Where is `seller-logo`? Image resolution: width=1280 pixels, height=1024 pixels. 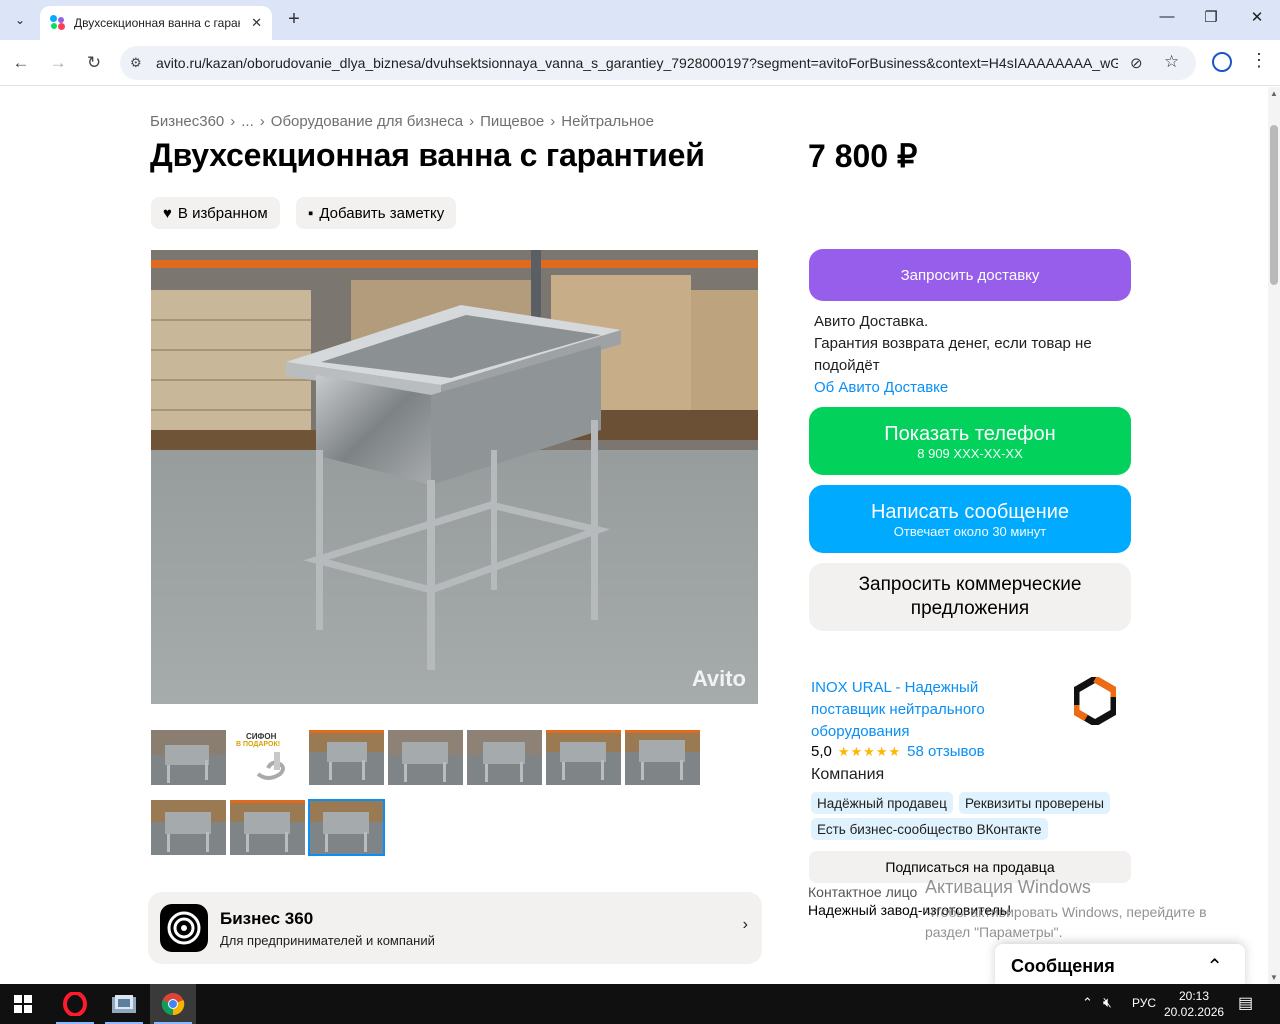 seller-logo is located at coordinates (1095, 701).